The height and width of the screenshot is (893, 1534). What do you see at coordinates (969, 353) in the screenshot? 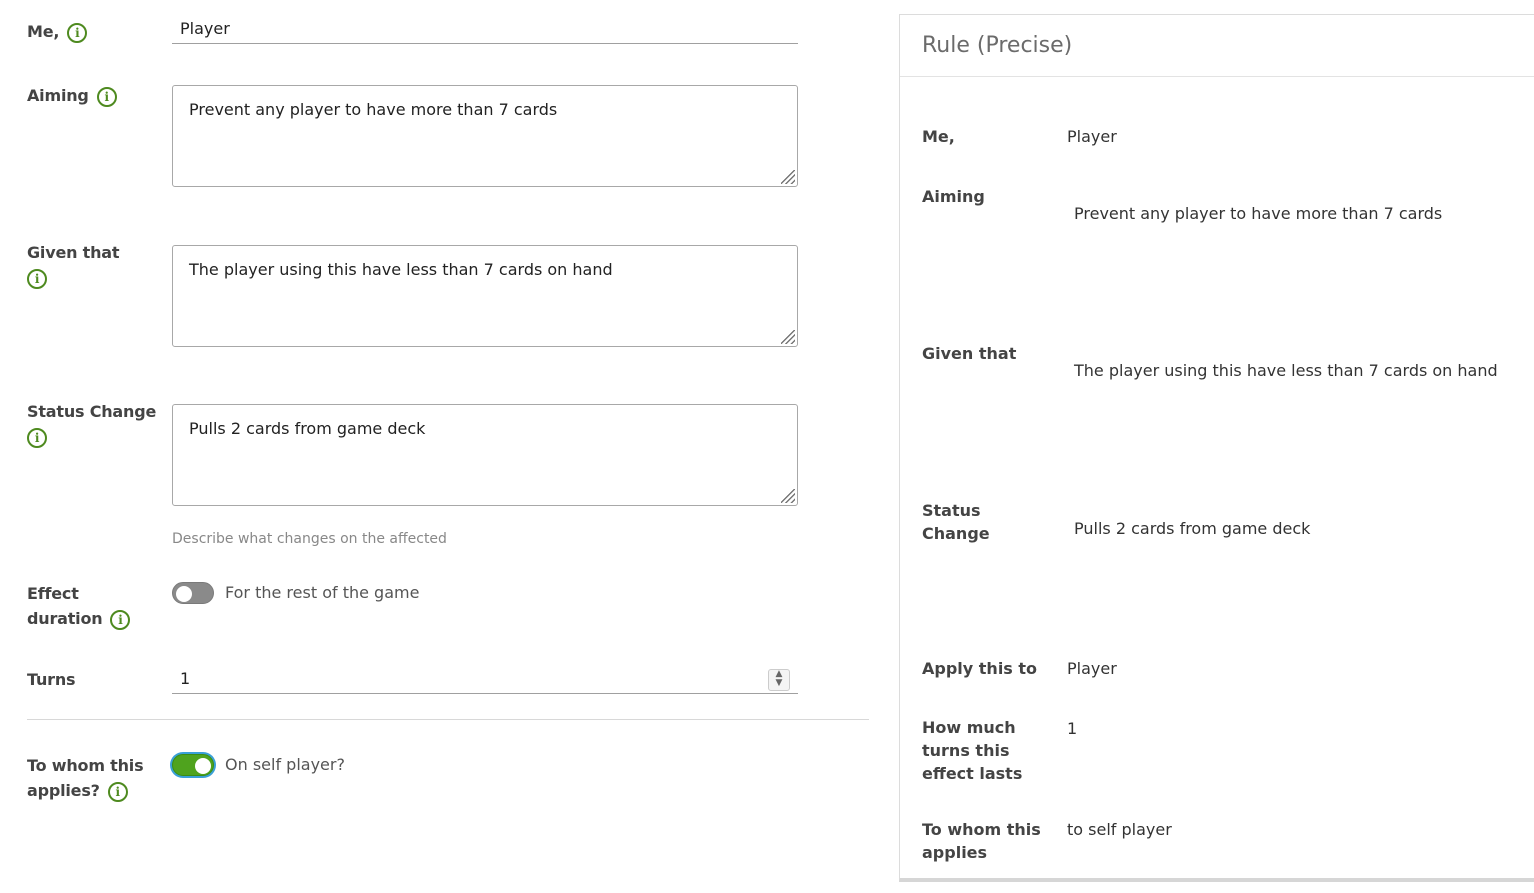
I see `rule-key-given-that: Given that` at bounding box center [969, 353].